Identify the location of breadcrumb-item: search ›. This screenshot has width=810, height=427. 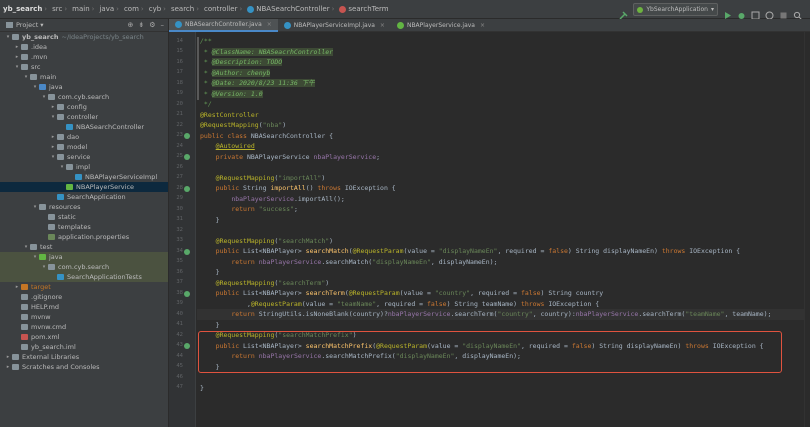
(184, 9).